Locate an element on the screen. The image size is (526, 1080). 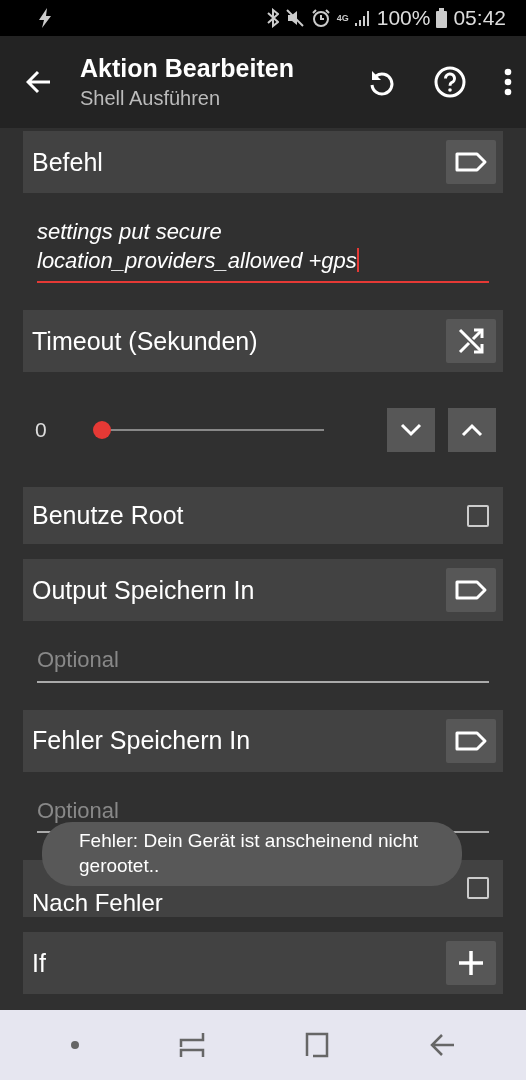
section-title: If is located at coordinates (39, 963).